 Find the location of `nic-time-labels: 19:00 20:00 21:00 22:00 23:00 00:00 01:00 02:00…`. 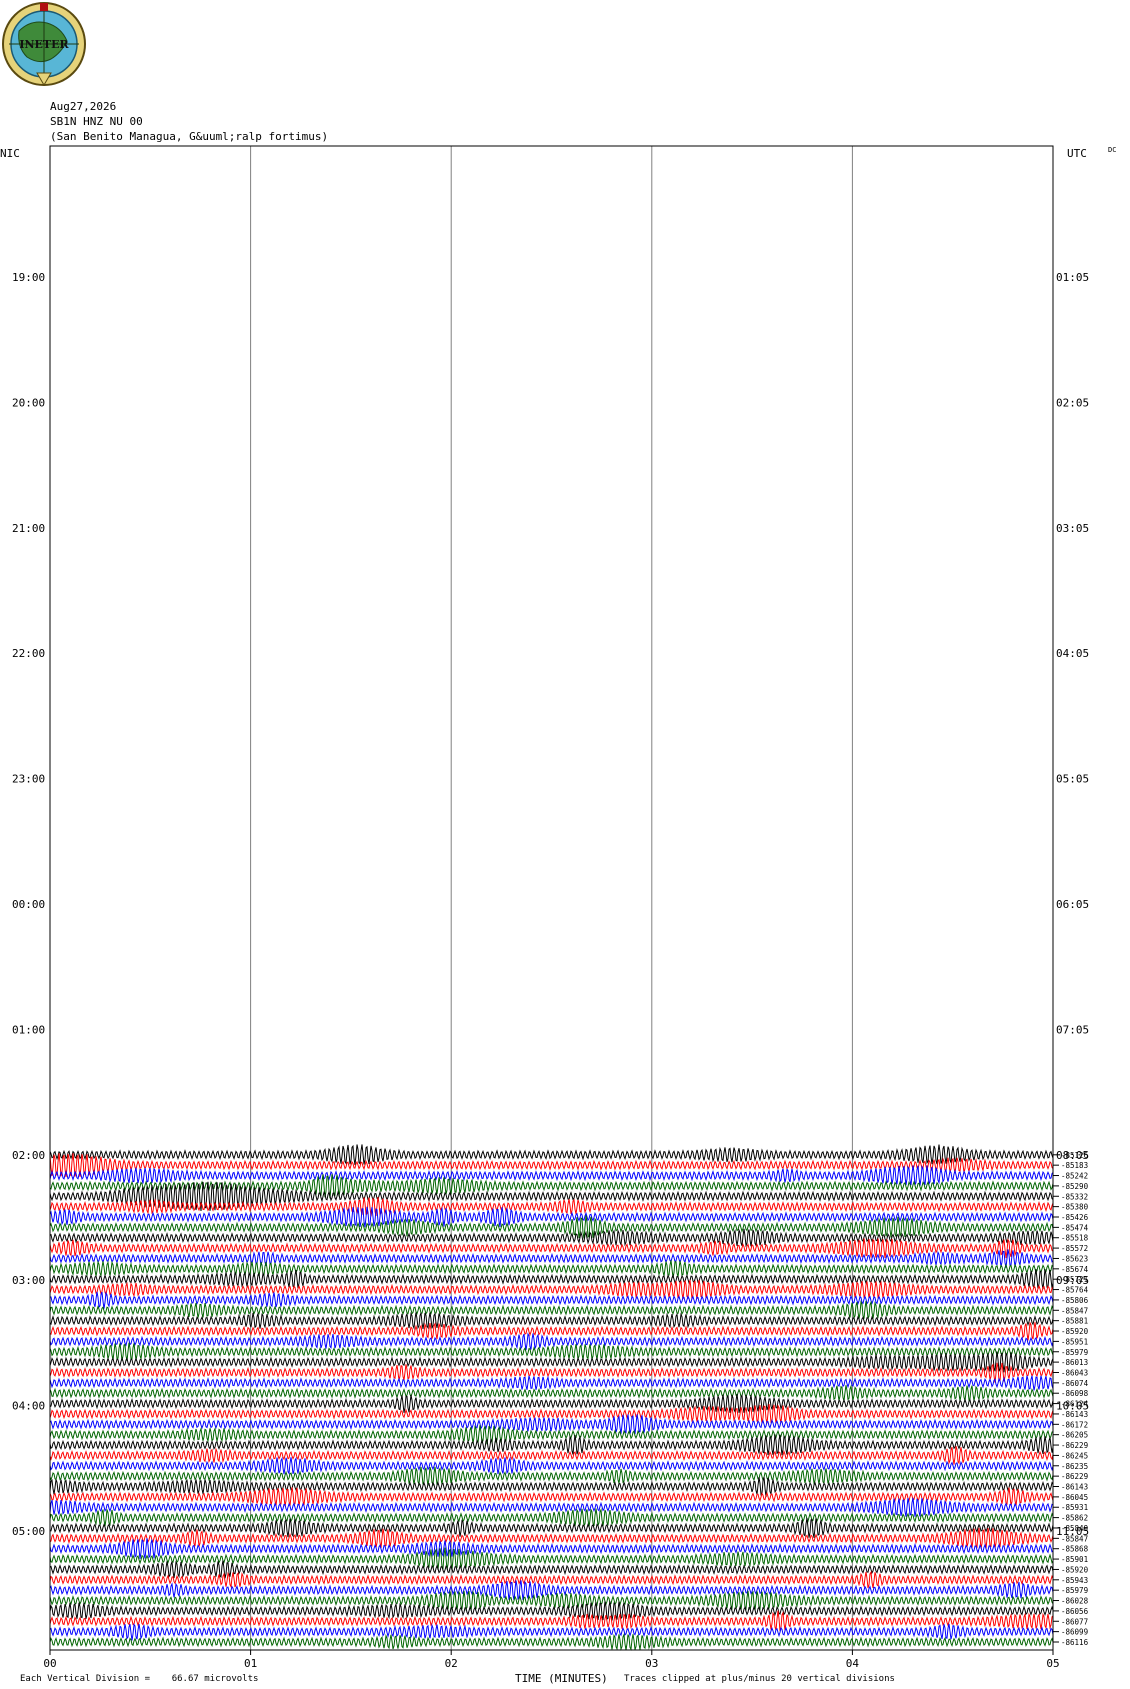

nic-time-labels: 19:00 20:00 21:00 22:00 23:00 00:00 01:00 02:00… is located at coordinates (28, 904).